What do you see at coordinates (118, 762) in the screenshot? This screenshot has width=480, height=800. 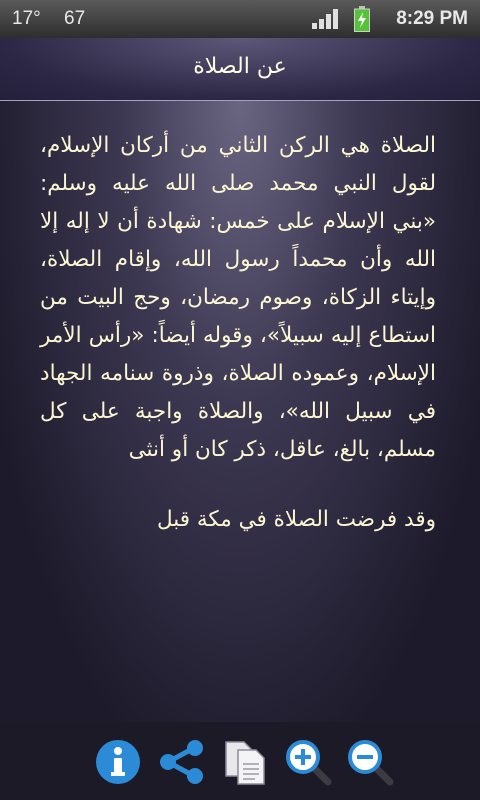 I see `info-icon` at bounding box center [118, 762].